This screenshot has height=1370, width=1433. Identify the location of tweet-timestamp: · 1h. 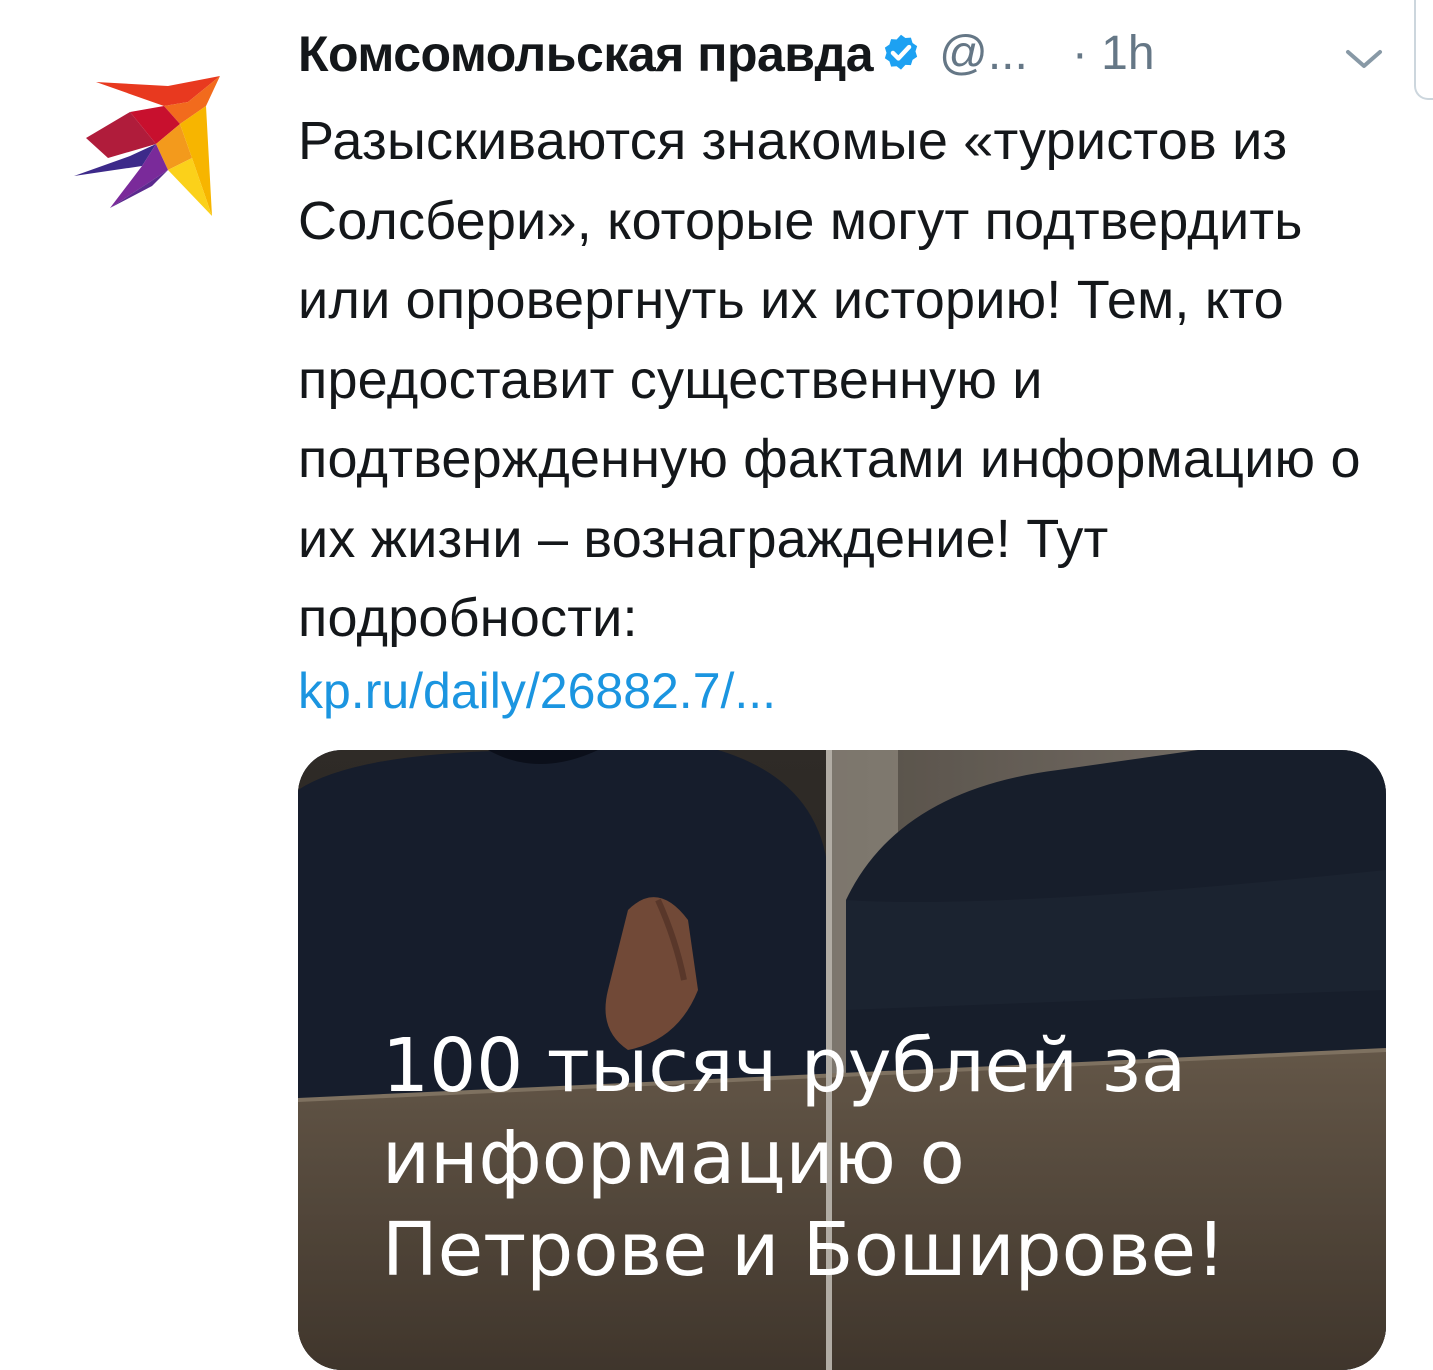
(1113, 54).